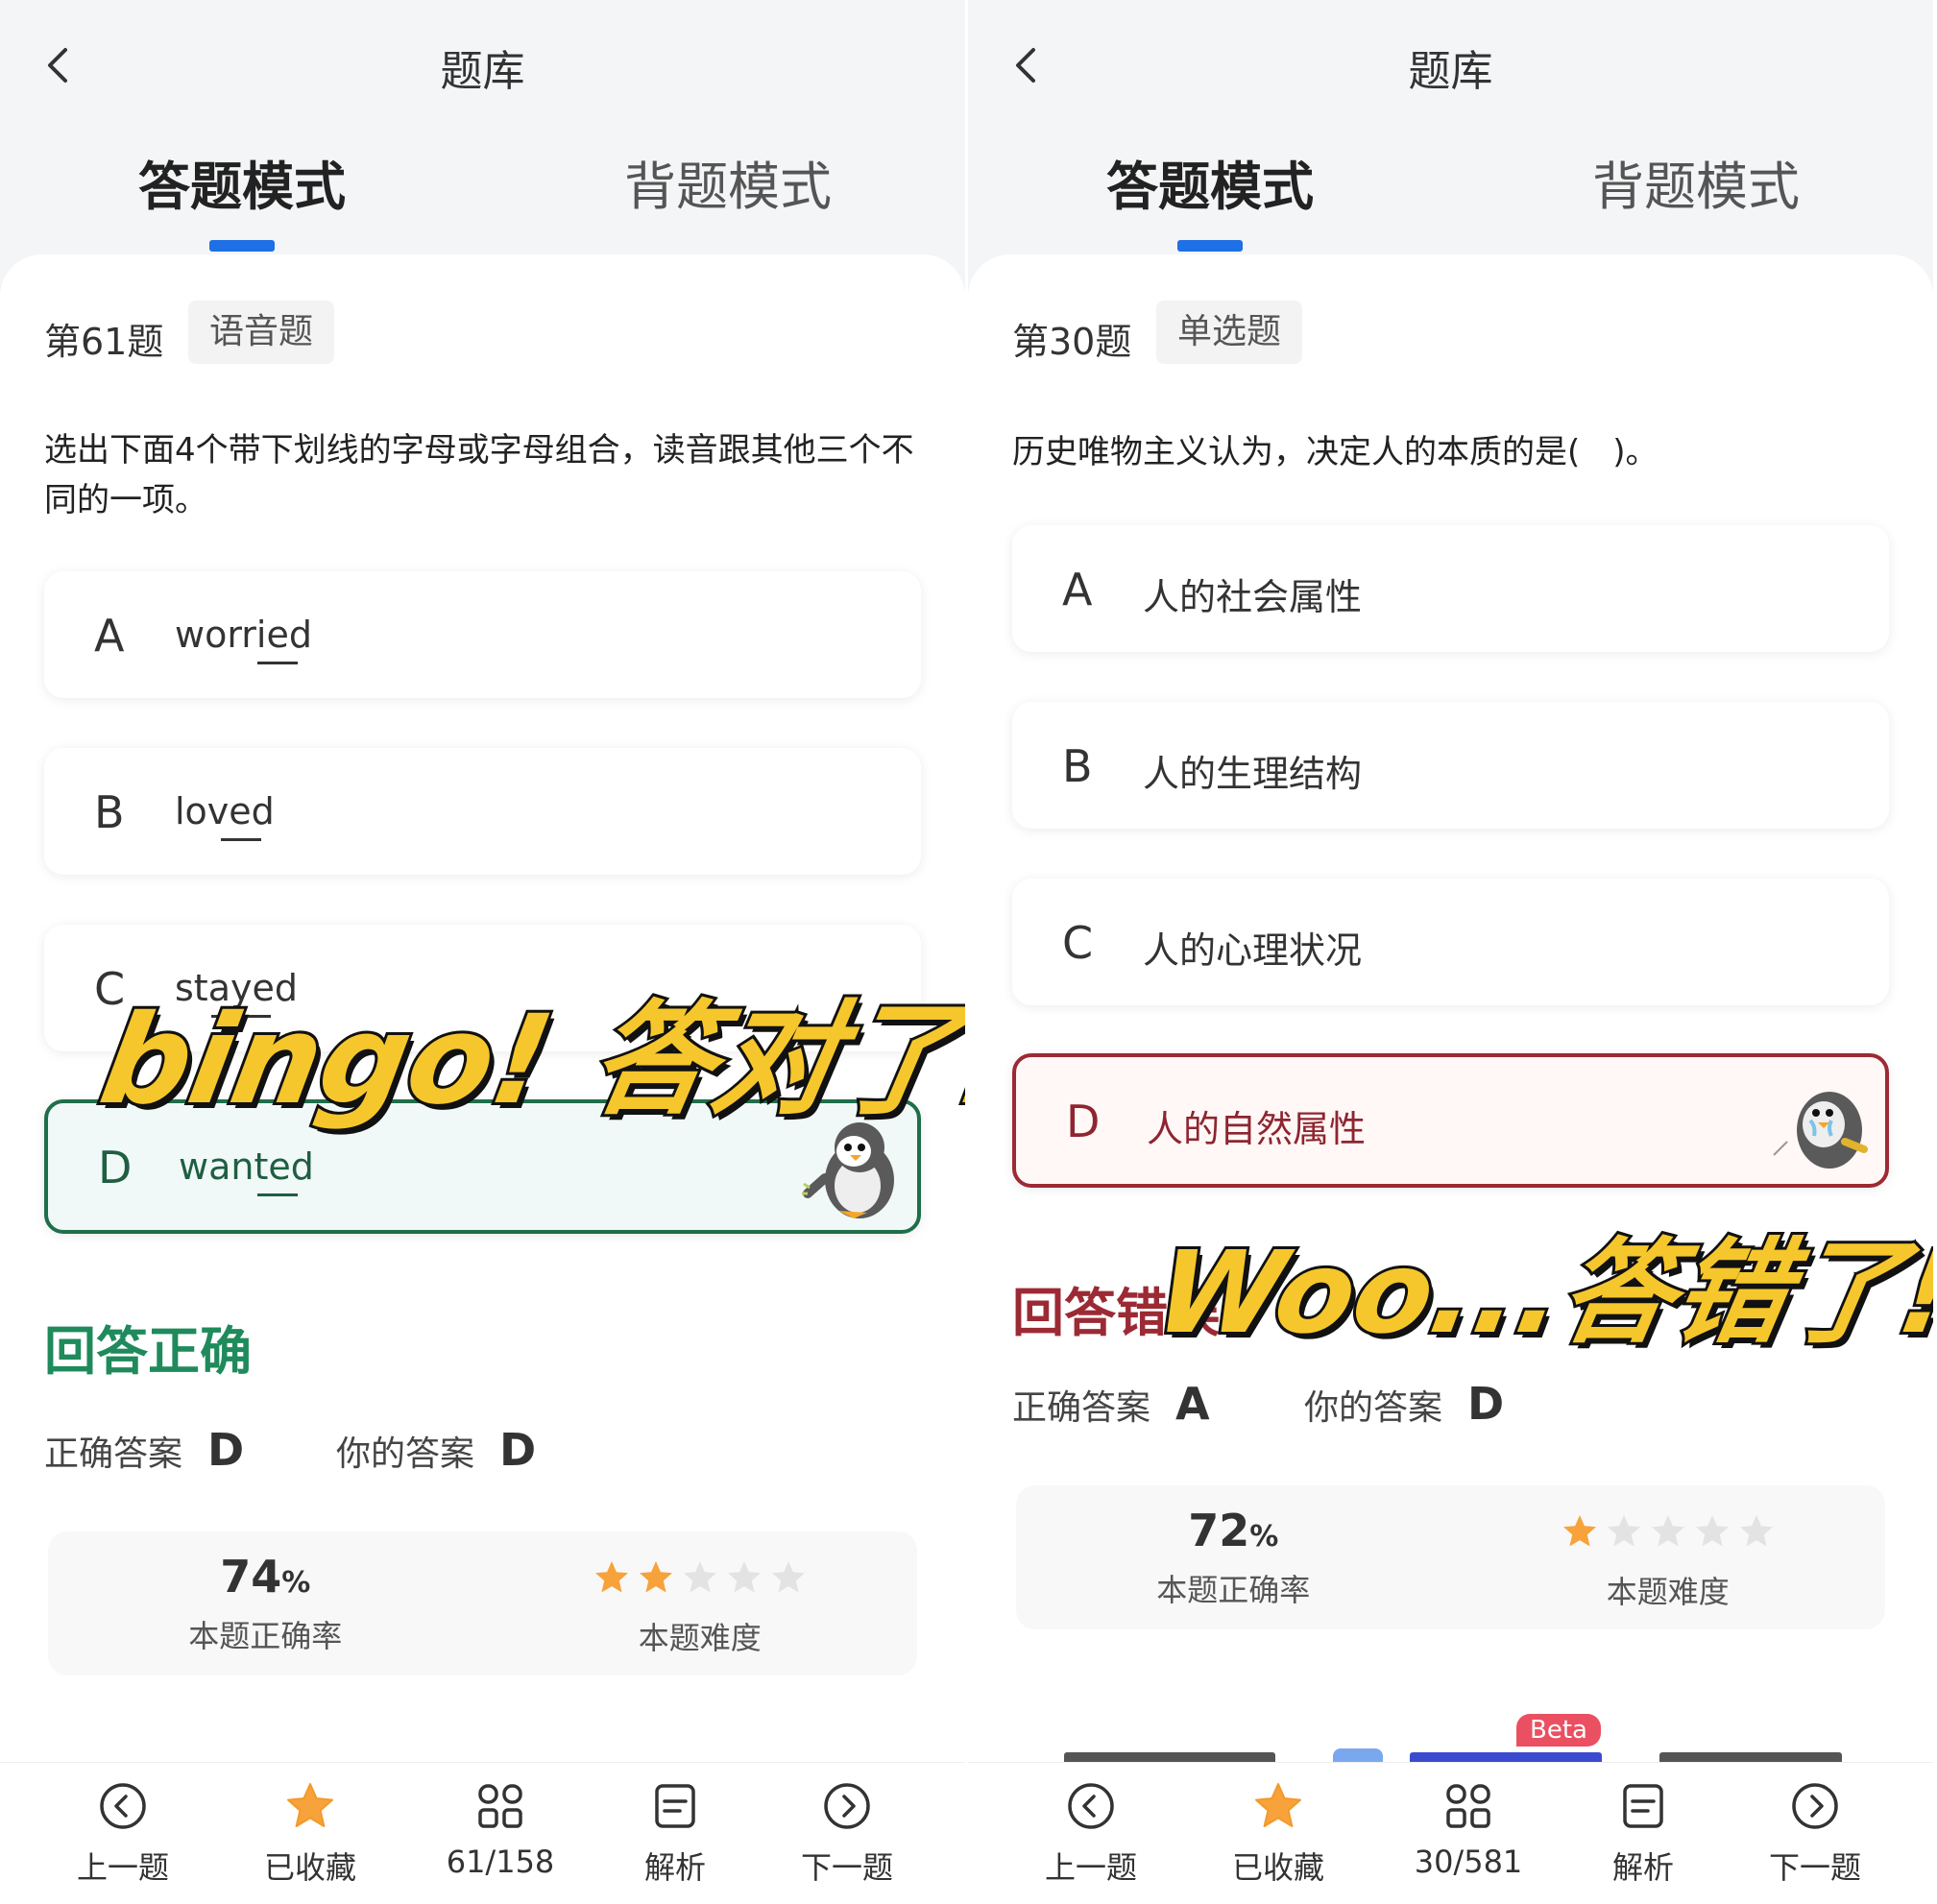 This screenshot has width=1937, height=1904. Describe the element at coordinates (1450, 588) in the screenshot. I see `option-a: A 人的社会属性` at that location.